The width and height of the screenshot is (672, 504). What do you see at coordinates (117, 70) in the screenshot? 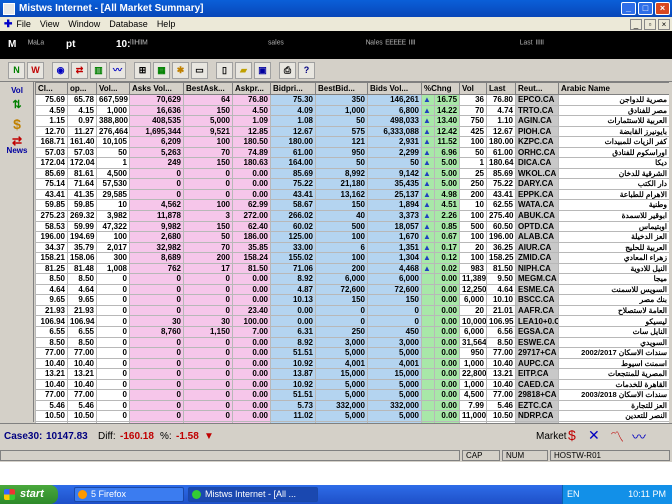
I see `line-tool-icon: 〰` at bounding box center [117, 70].